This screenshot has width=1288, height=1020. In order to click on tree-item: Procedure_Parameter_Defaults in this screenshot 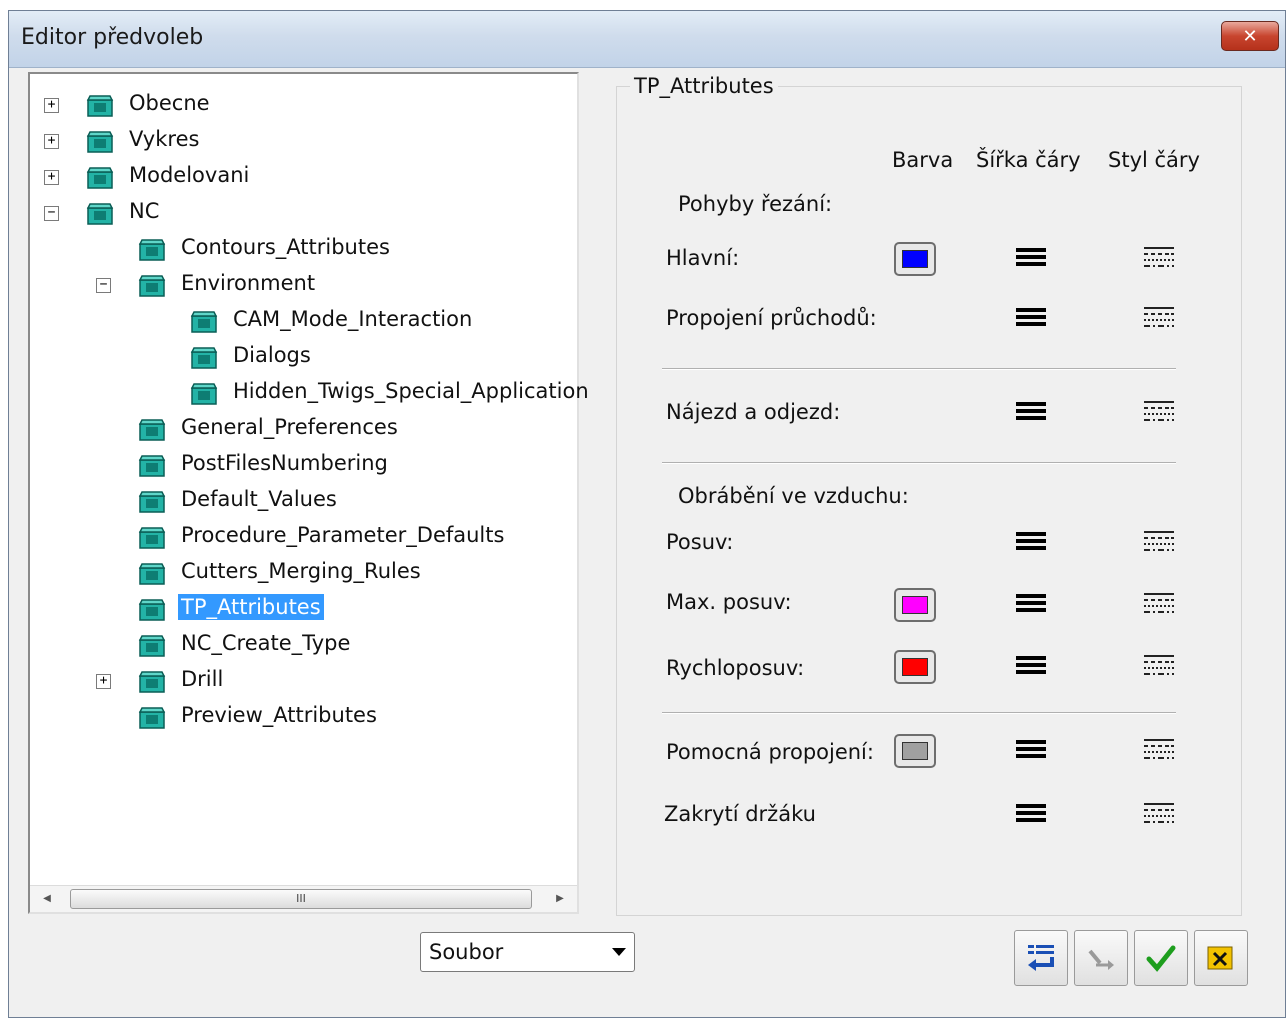, I will do `click(300, 537)`.